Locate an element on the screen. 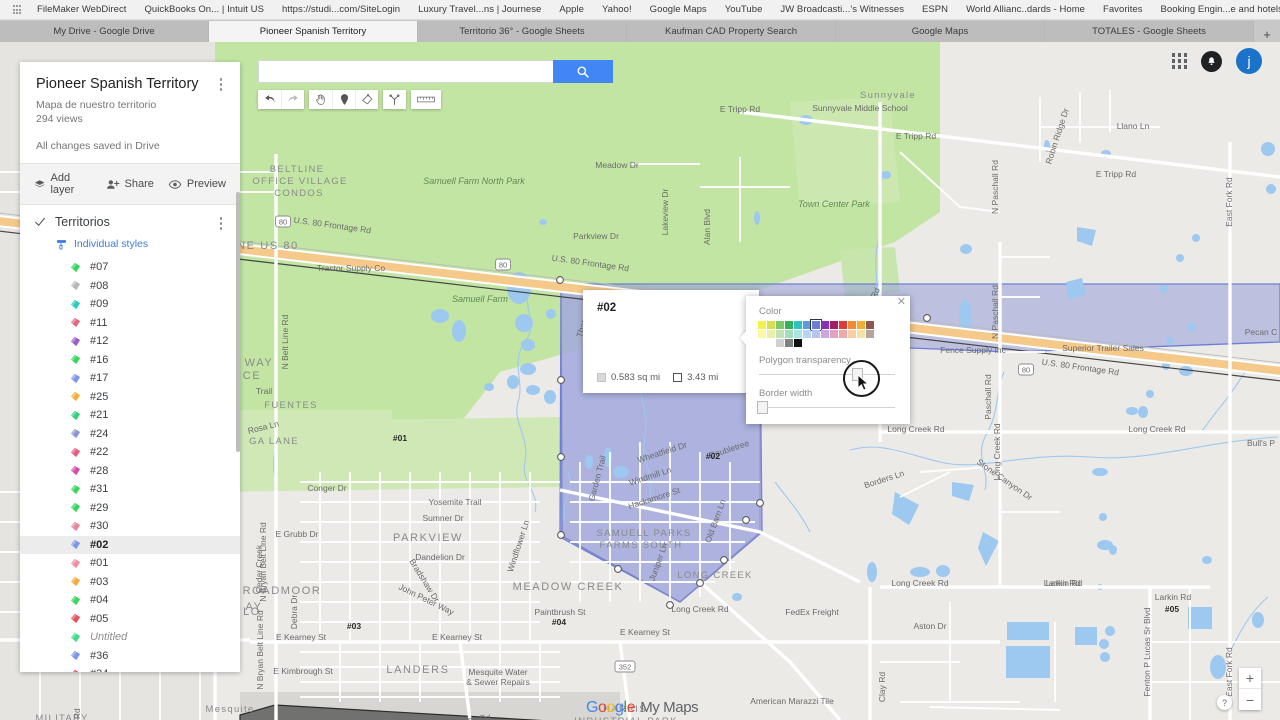  select-pan-tool is located at coordinates (320, 99).